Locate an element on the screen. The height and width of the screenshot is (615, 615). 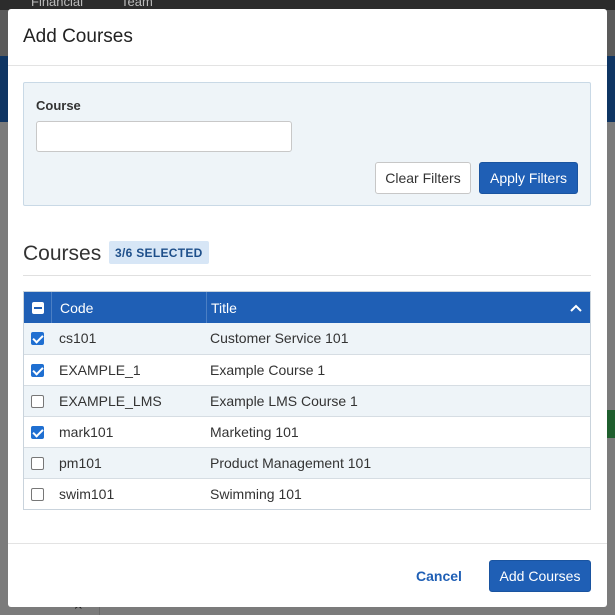
chevron-up-icon is located at coordinates (576, 308).